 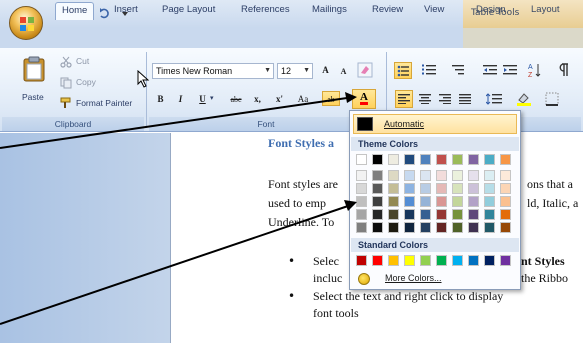 I want to click on sort-icon: AZ, so click(x=535, y=70).